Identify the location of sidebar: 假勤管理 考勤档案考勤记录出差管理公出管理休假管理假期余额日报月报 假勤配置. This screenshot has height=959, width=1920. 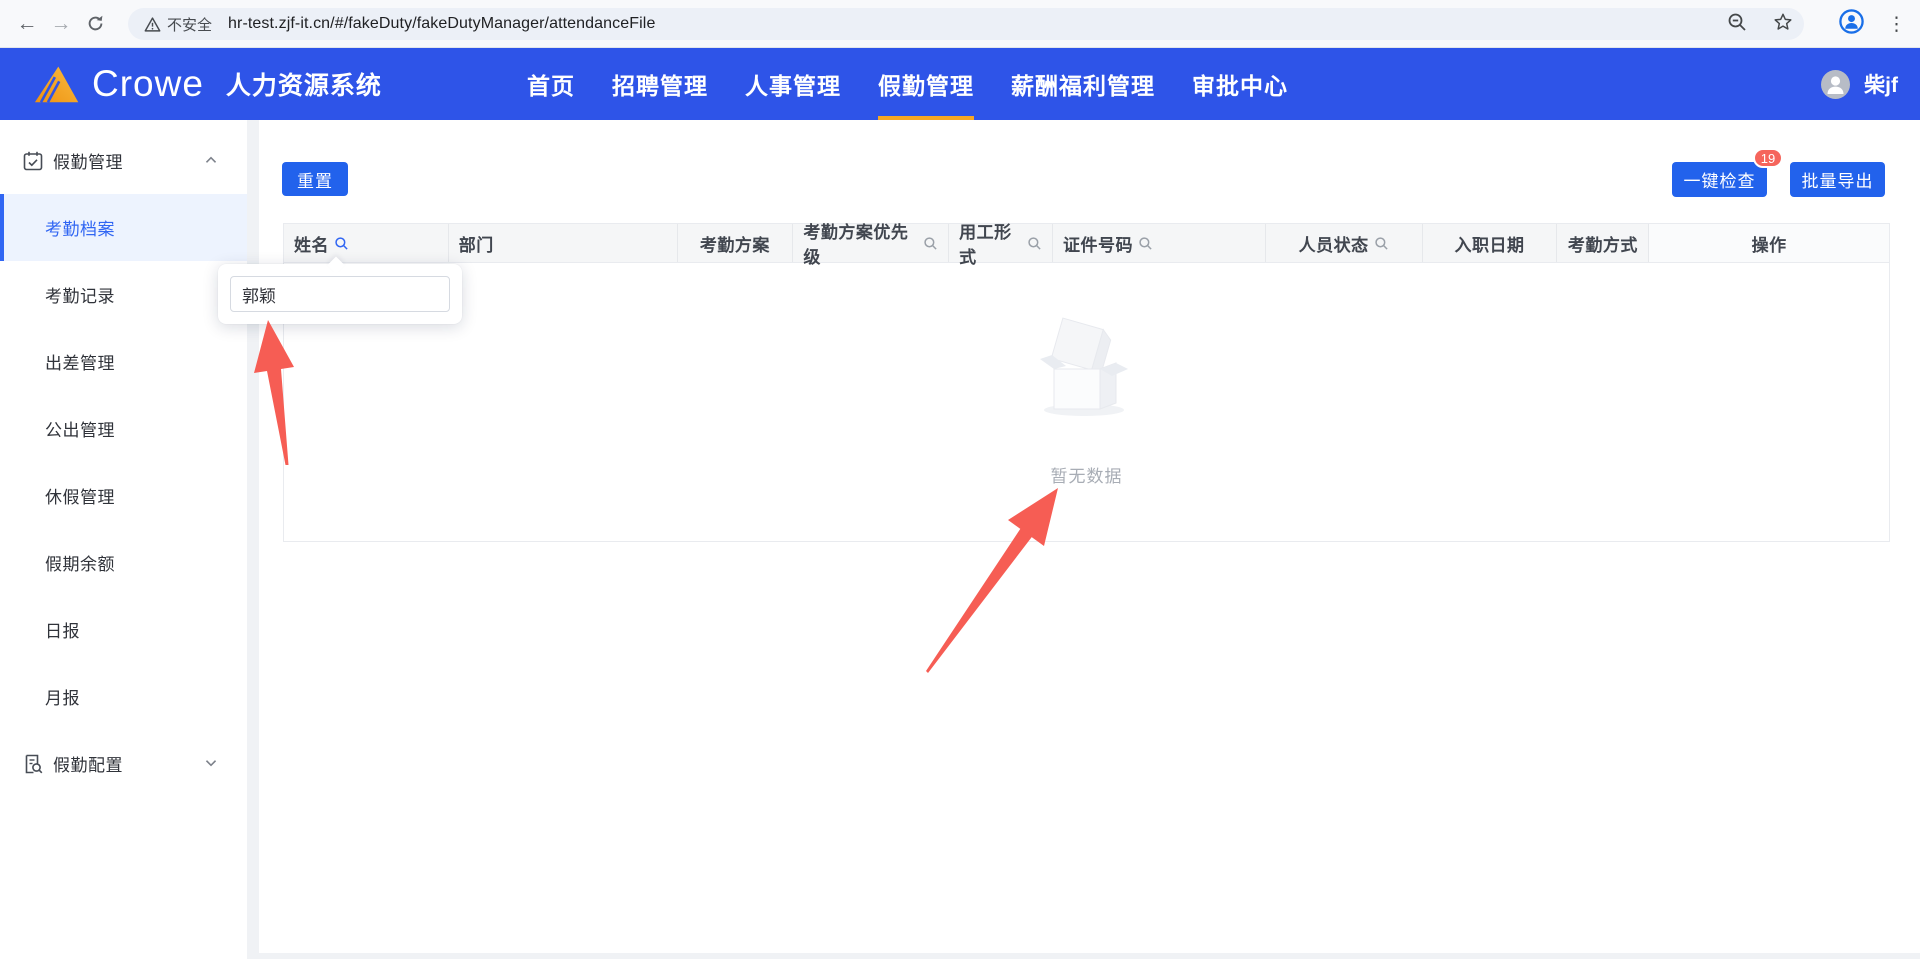
(123, 539).